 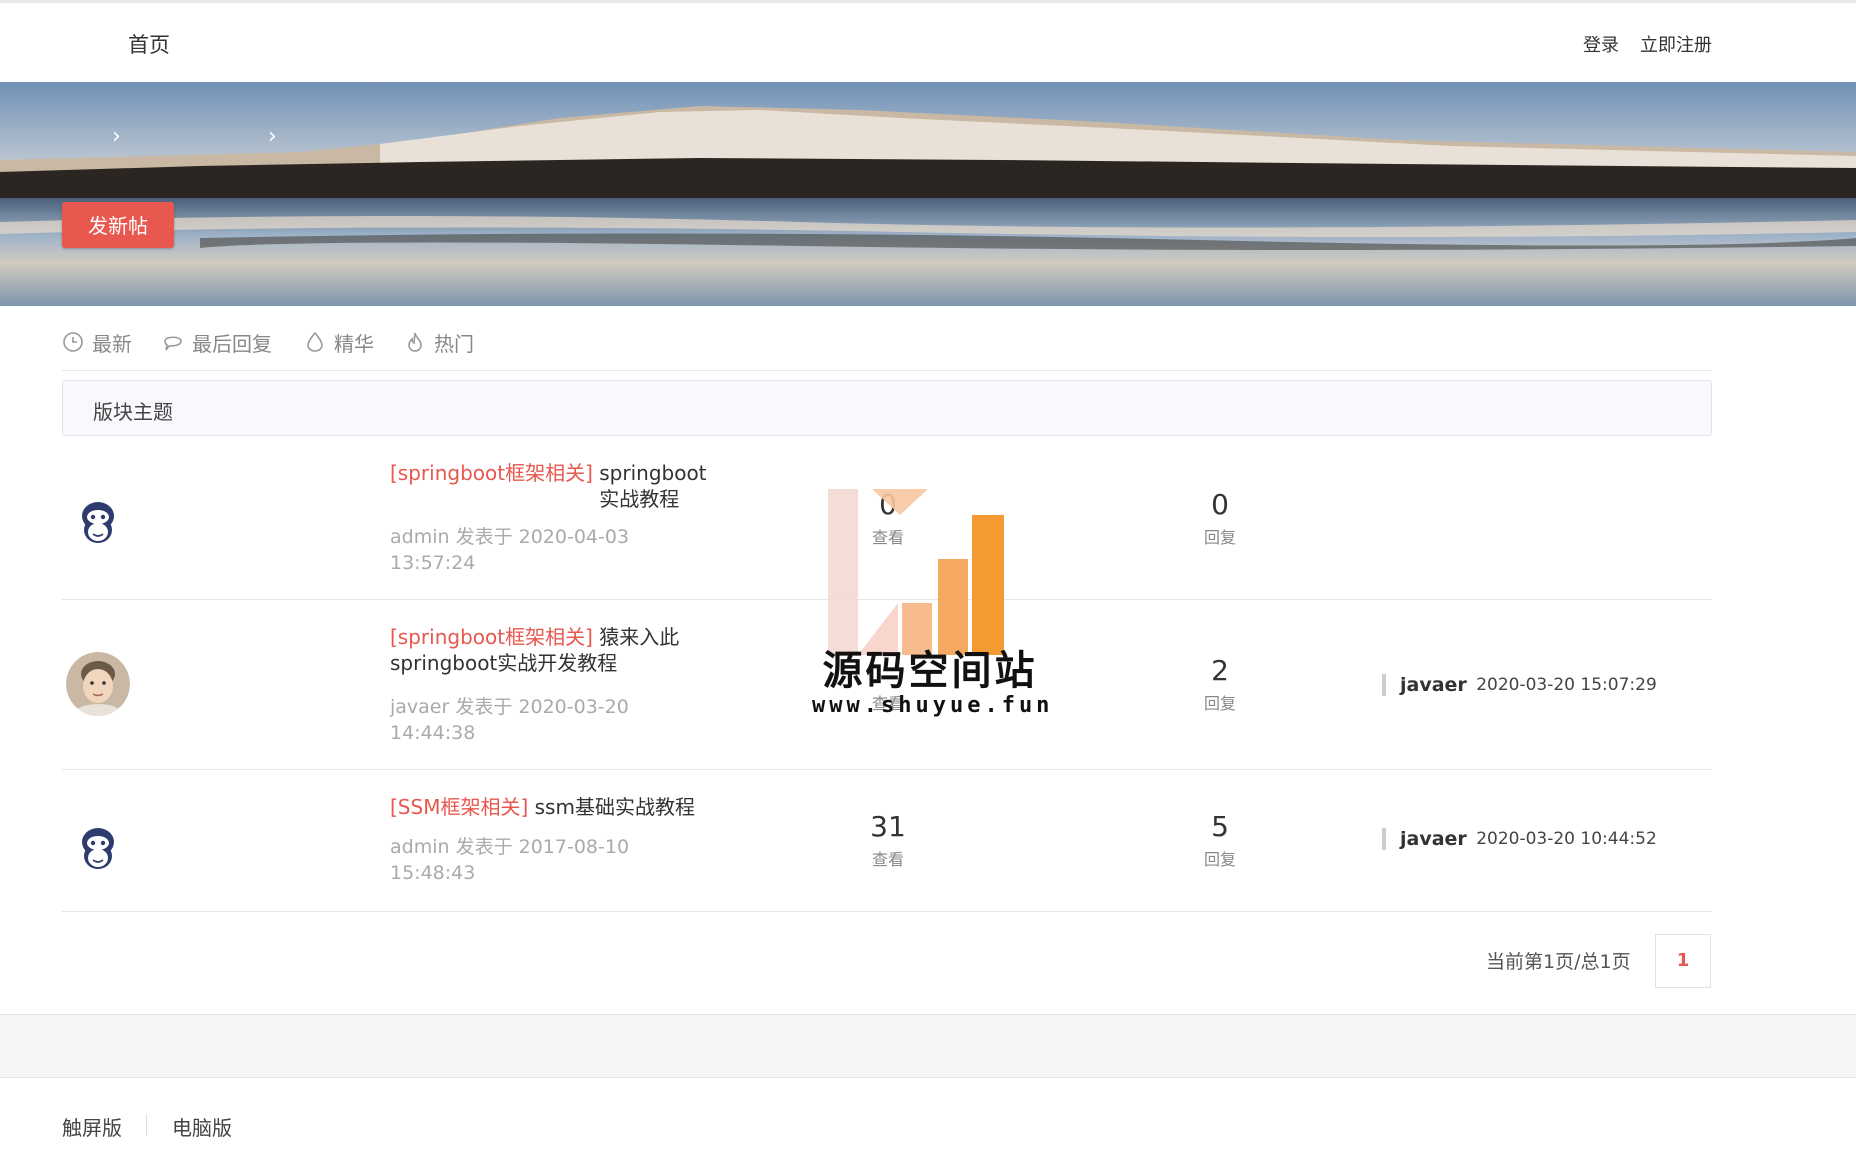 I want to click on nav-home-link: 首页, so click(x=149, y=44).